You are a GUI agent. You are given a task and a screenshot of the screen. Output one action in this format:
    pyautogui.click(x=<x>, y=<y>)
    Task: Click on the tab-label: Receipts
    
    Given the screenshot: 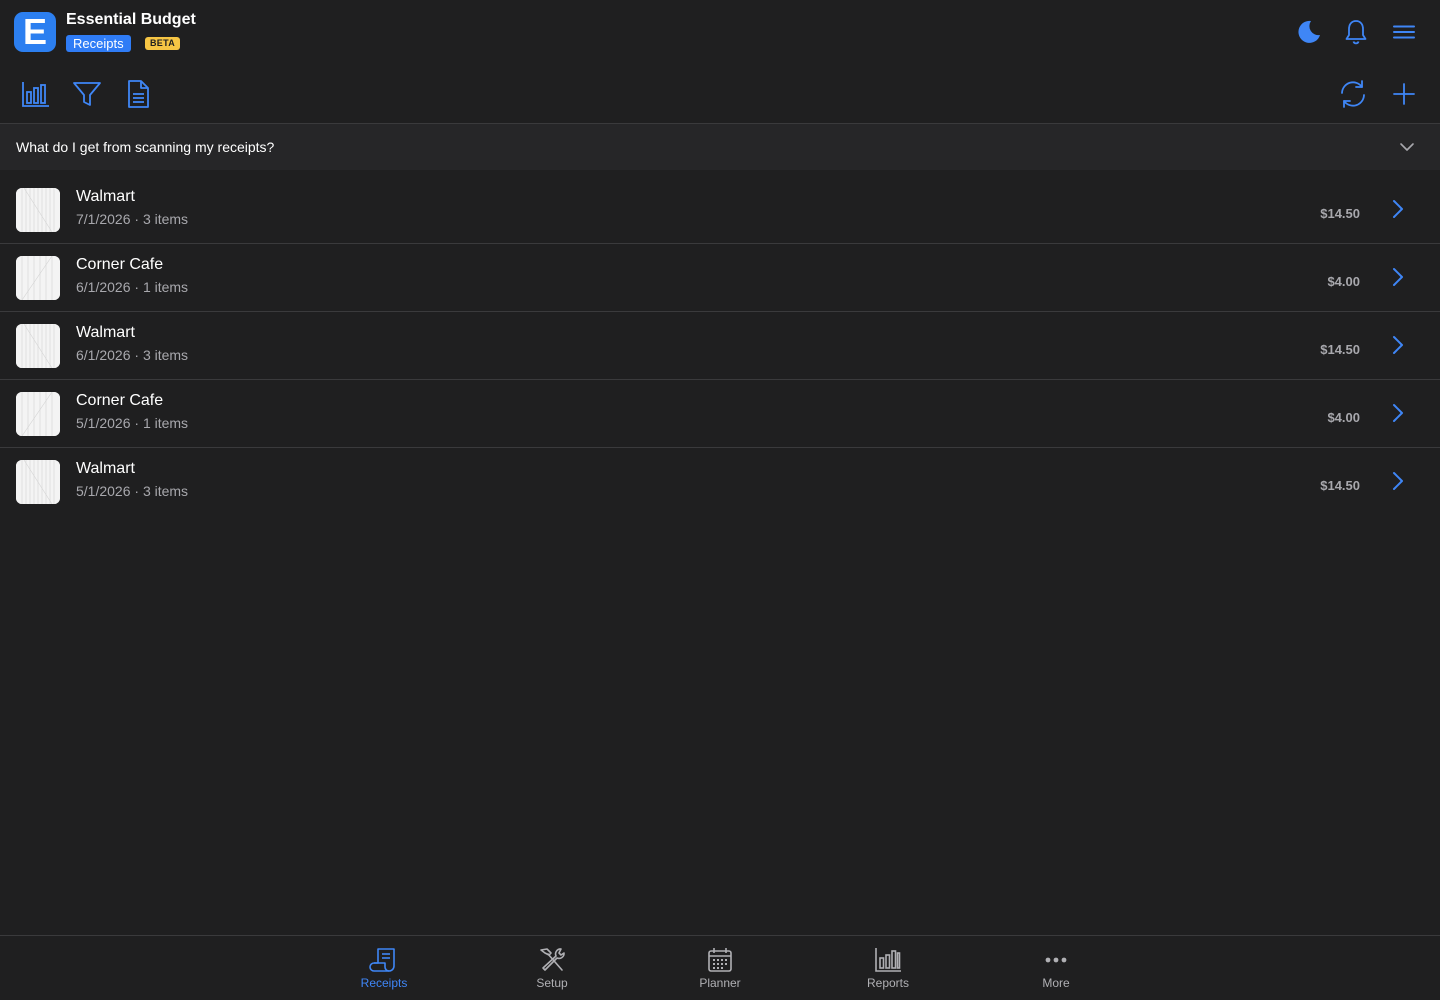 What is the action you would take?
    pyautogui.click(x=384, y=983)
    